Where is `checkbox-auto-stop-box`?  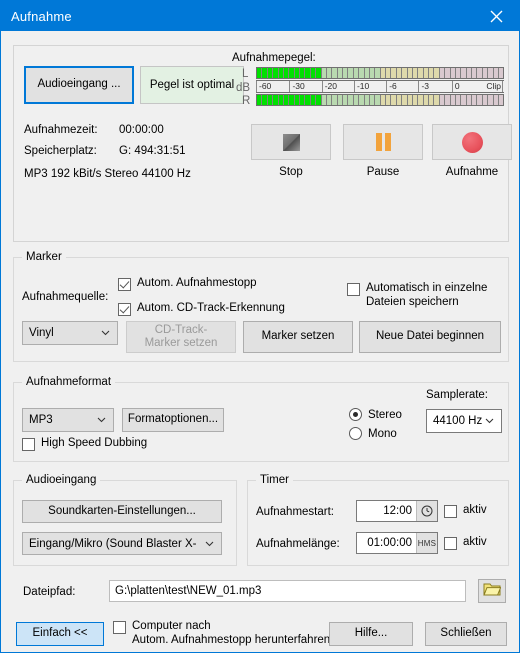 checkbox-auto-stop-box is located at coordinates (124, 284).